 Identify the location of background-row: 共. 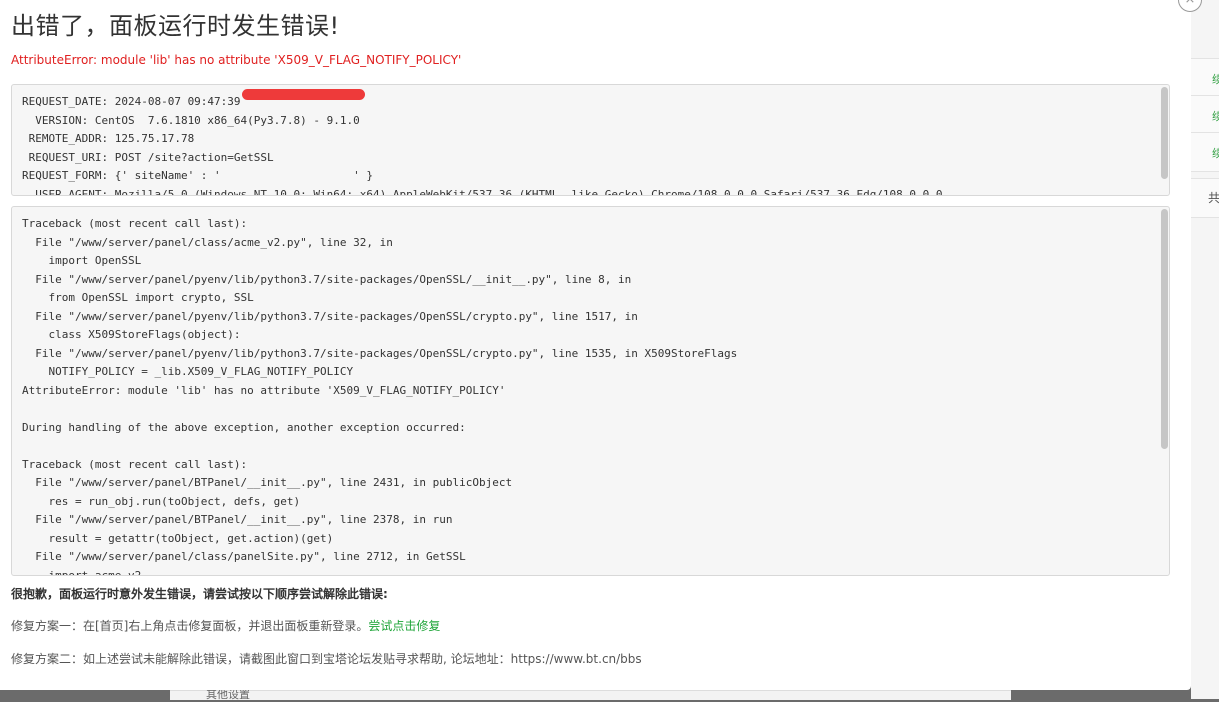
(1205, 198).